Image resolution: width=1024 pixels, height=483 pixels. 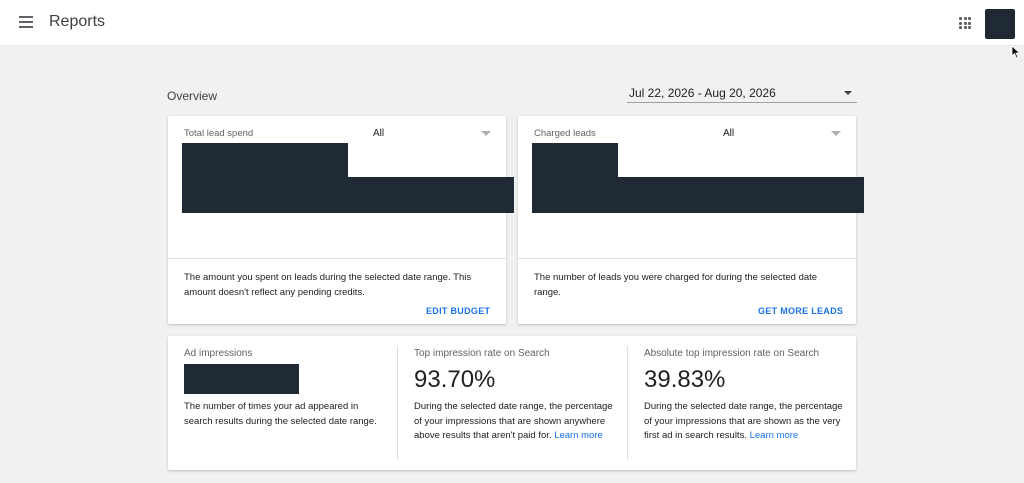 I want to click on avatar, so click(x=1000, y=24).